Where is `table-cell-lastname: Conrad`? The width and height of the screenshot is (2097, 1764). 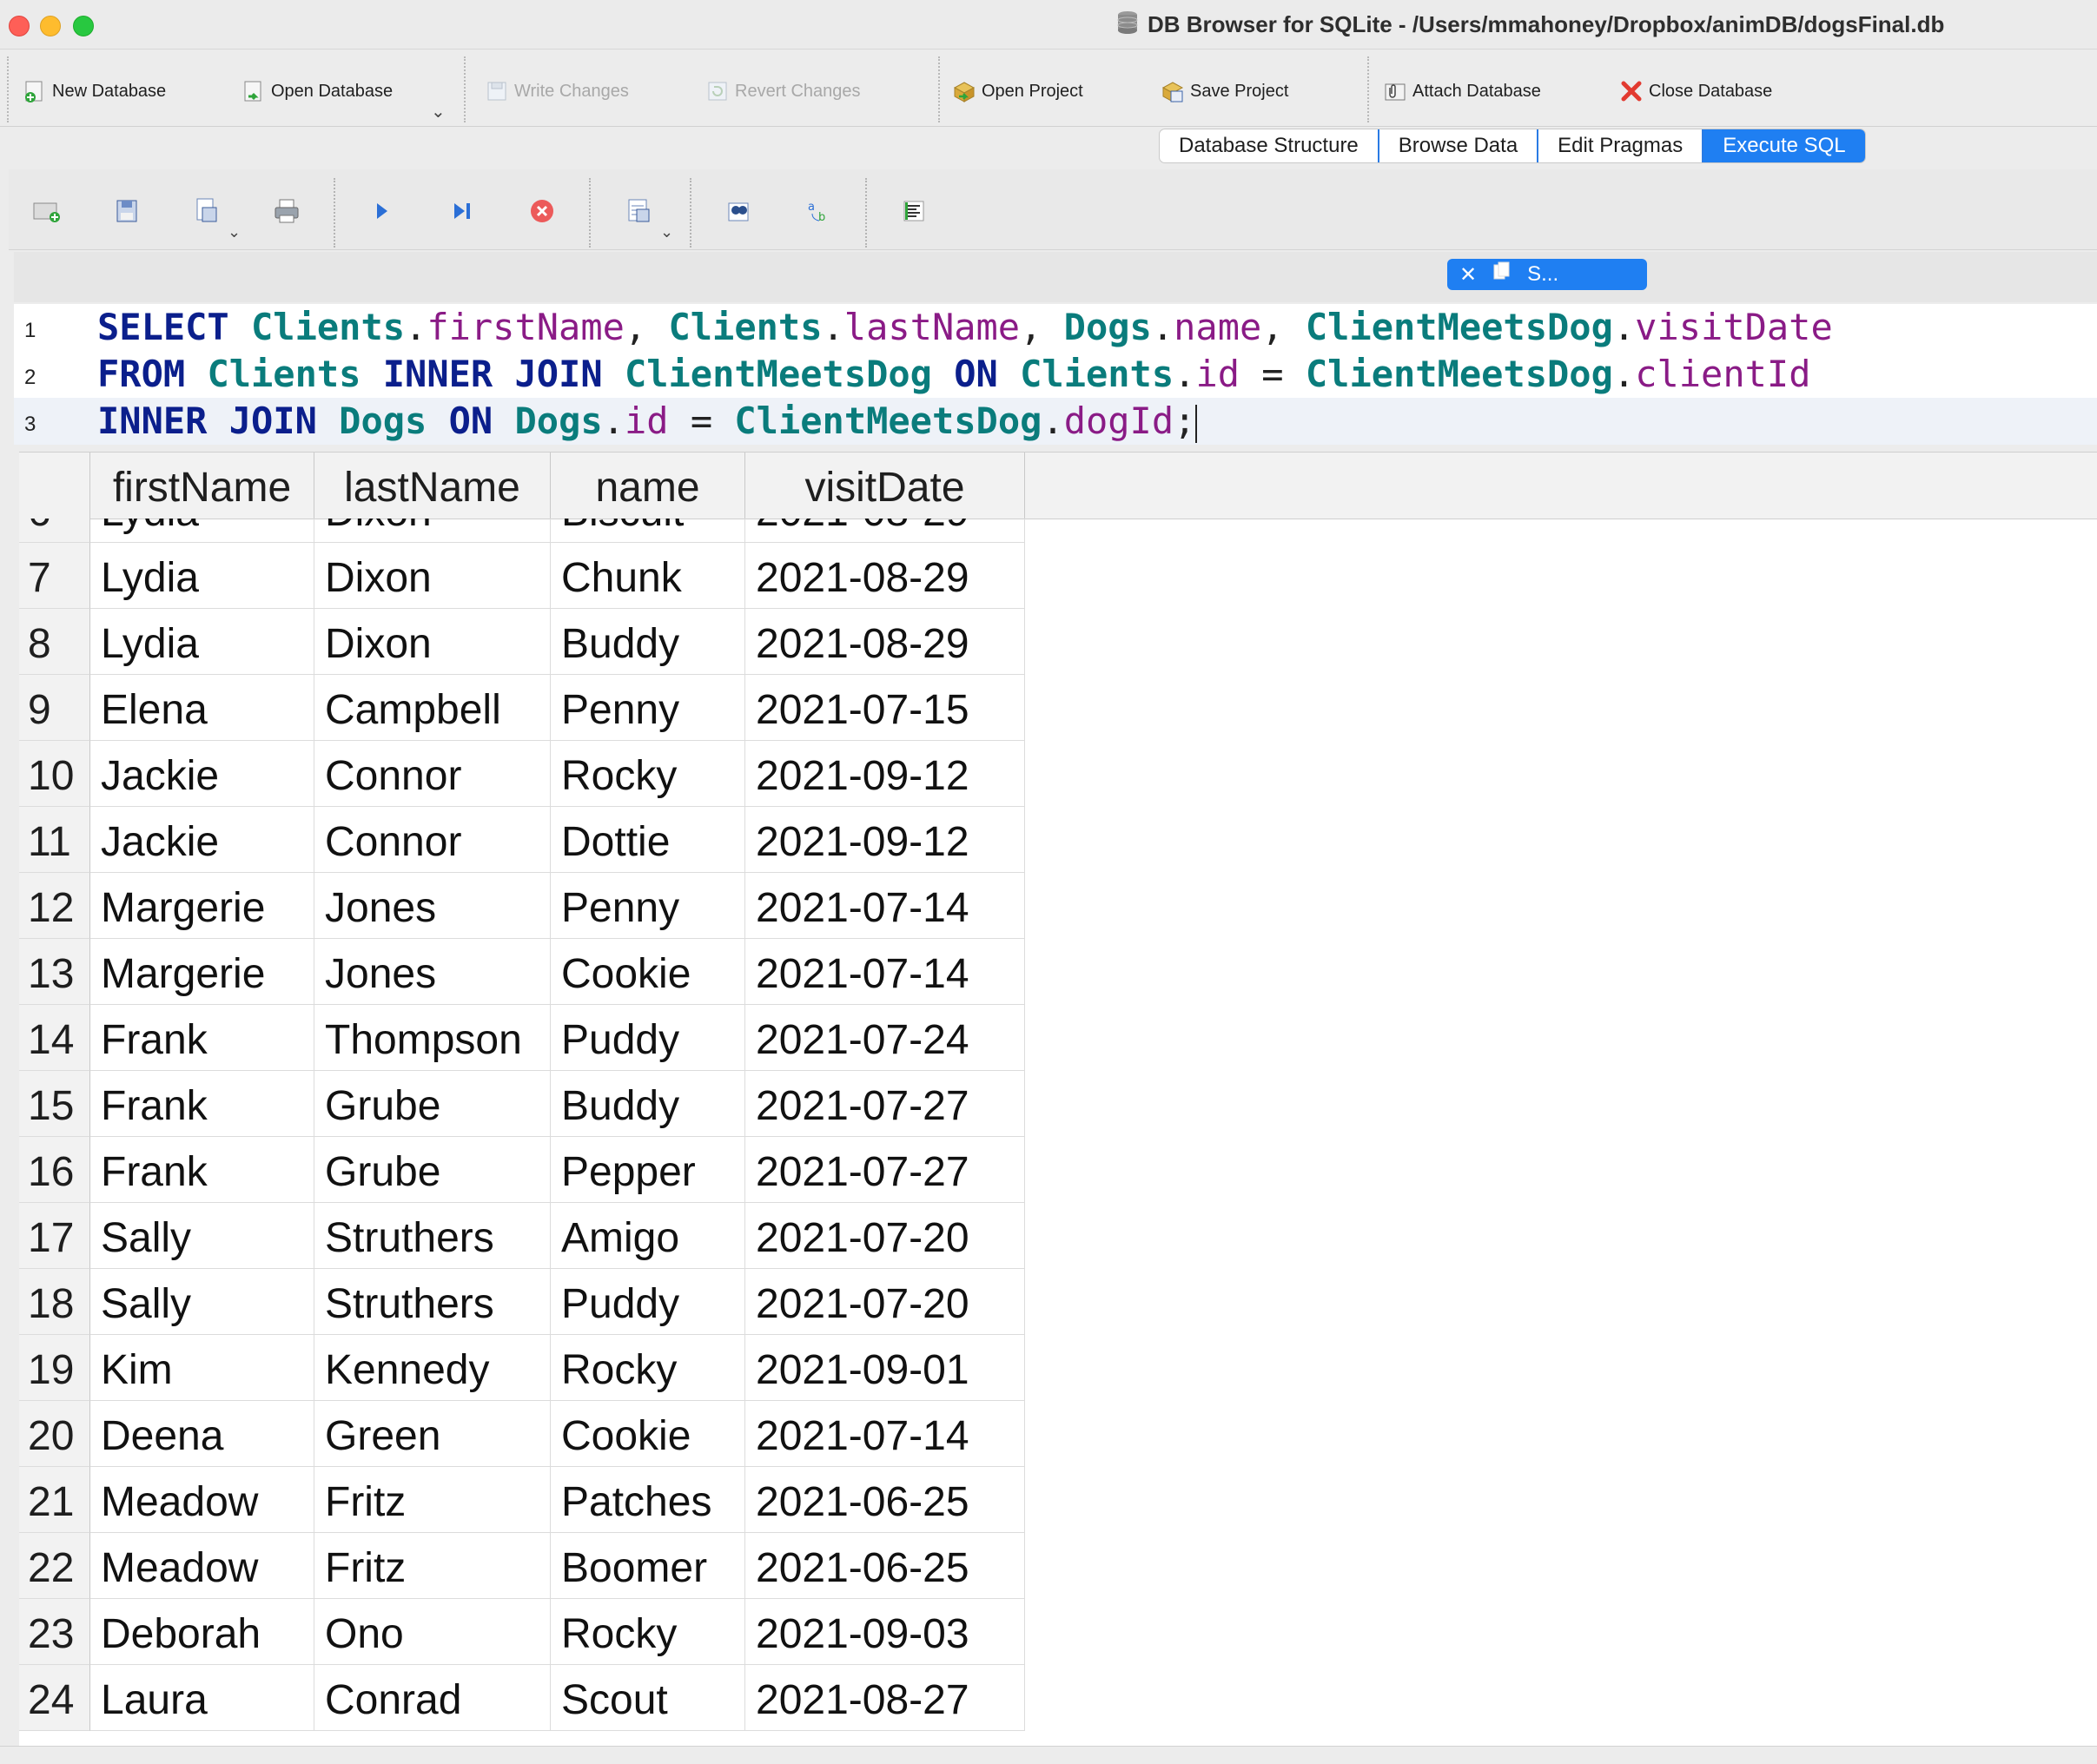
table-cell-lastname: Conrad is located at coordinates (432, 1698).